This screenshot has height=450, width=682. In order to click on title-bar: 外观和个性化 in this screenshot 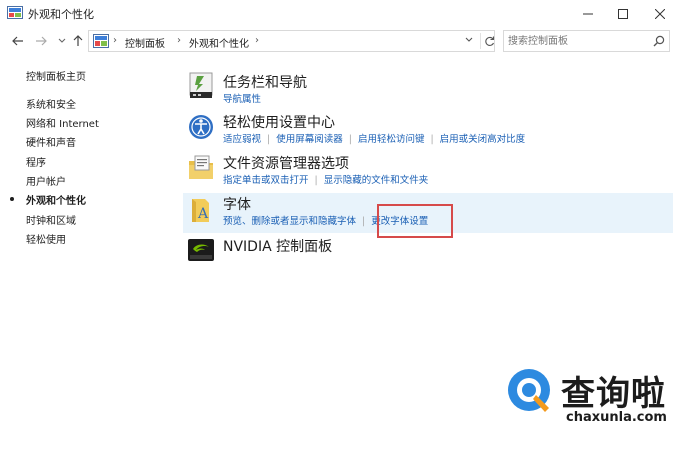, I will do `click(341, 13)`.